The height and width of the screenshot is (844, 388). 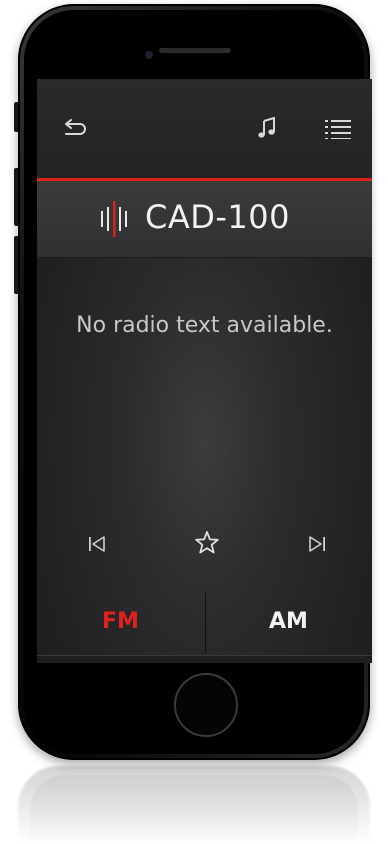 What do you see at coordinates (317, 544) in the screenshot?
I see `skip-next-icon` at bounding box center [317, 544].